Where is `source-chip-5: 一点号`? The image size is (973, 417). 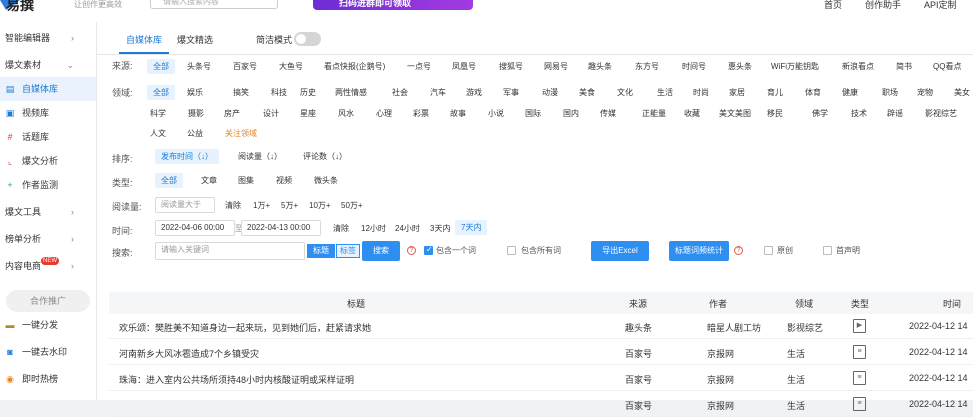
source-chip-5: 一点号 is located at coordinates (419, 66).